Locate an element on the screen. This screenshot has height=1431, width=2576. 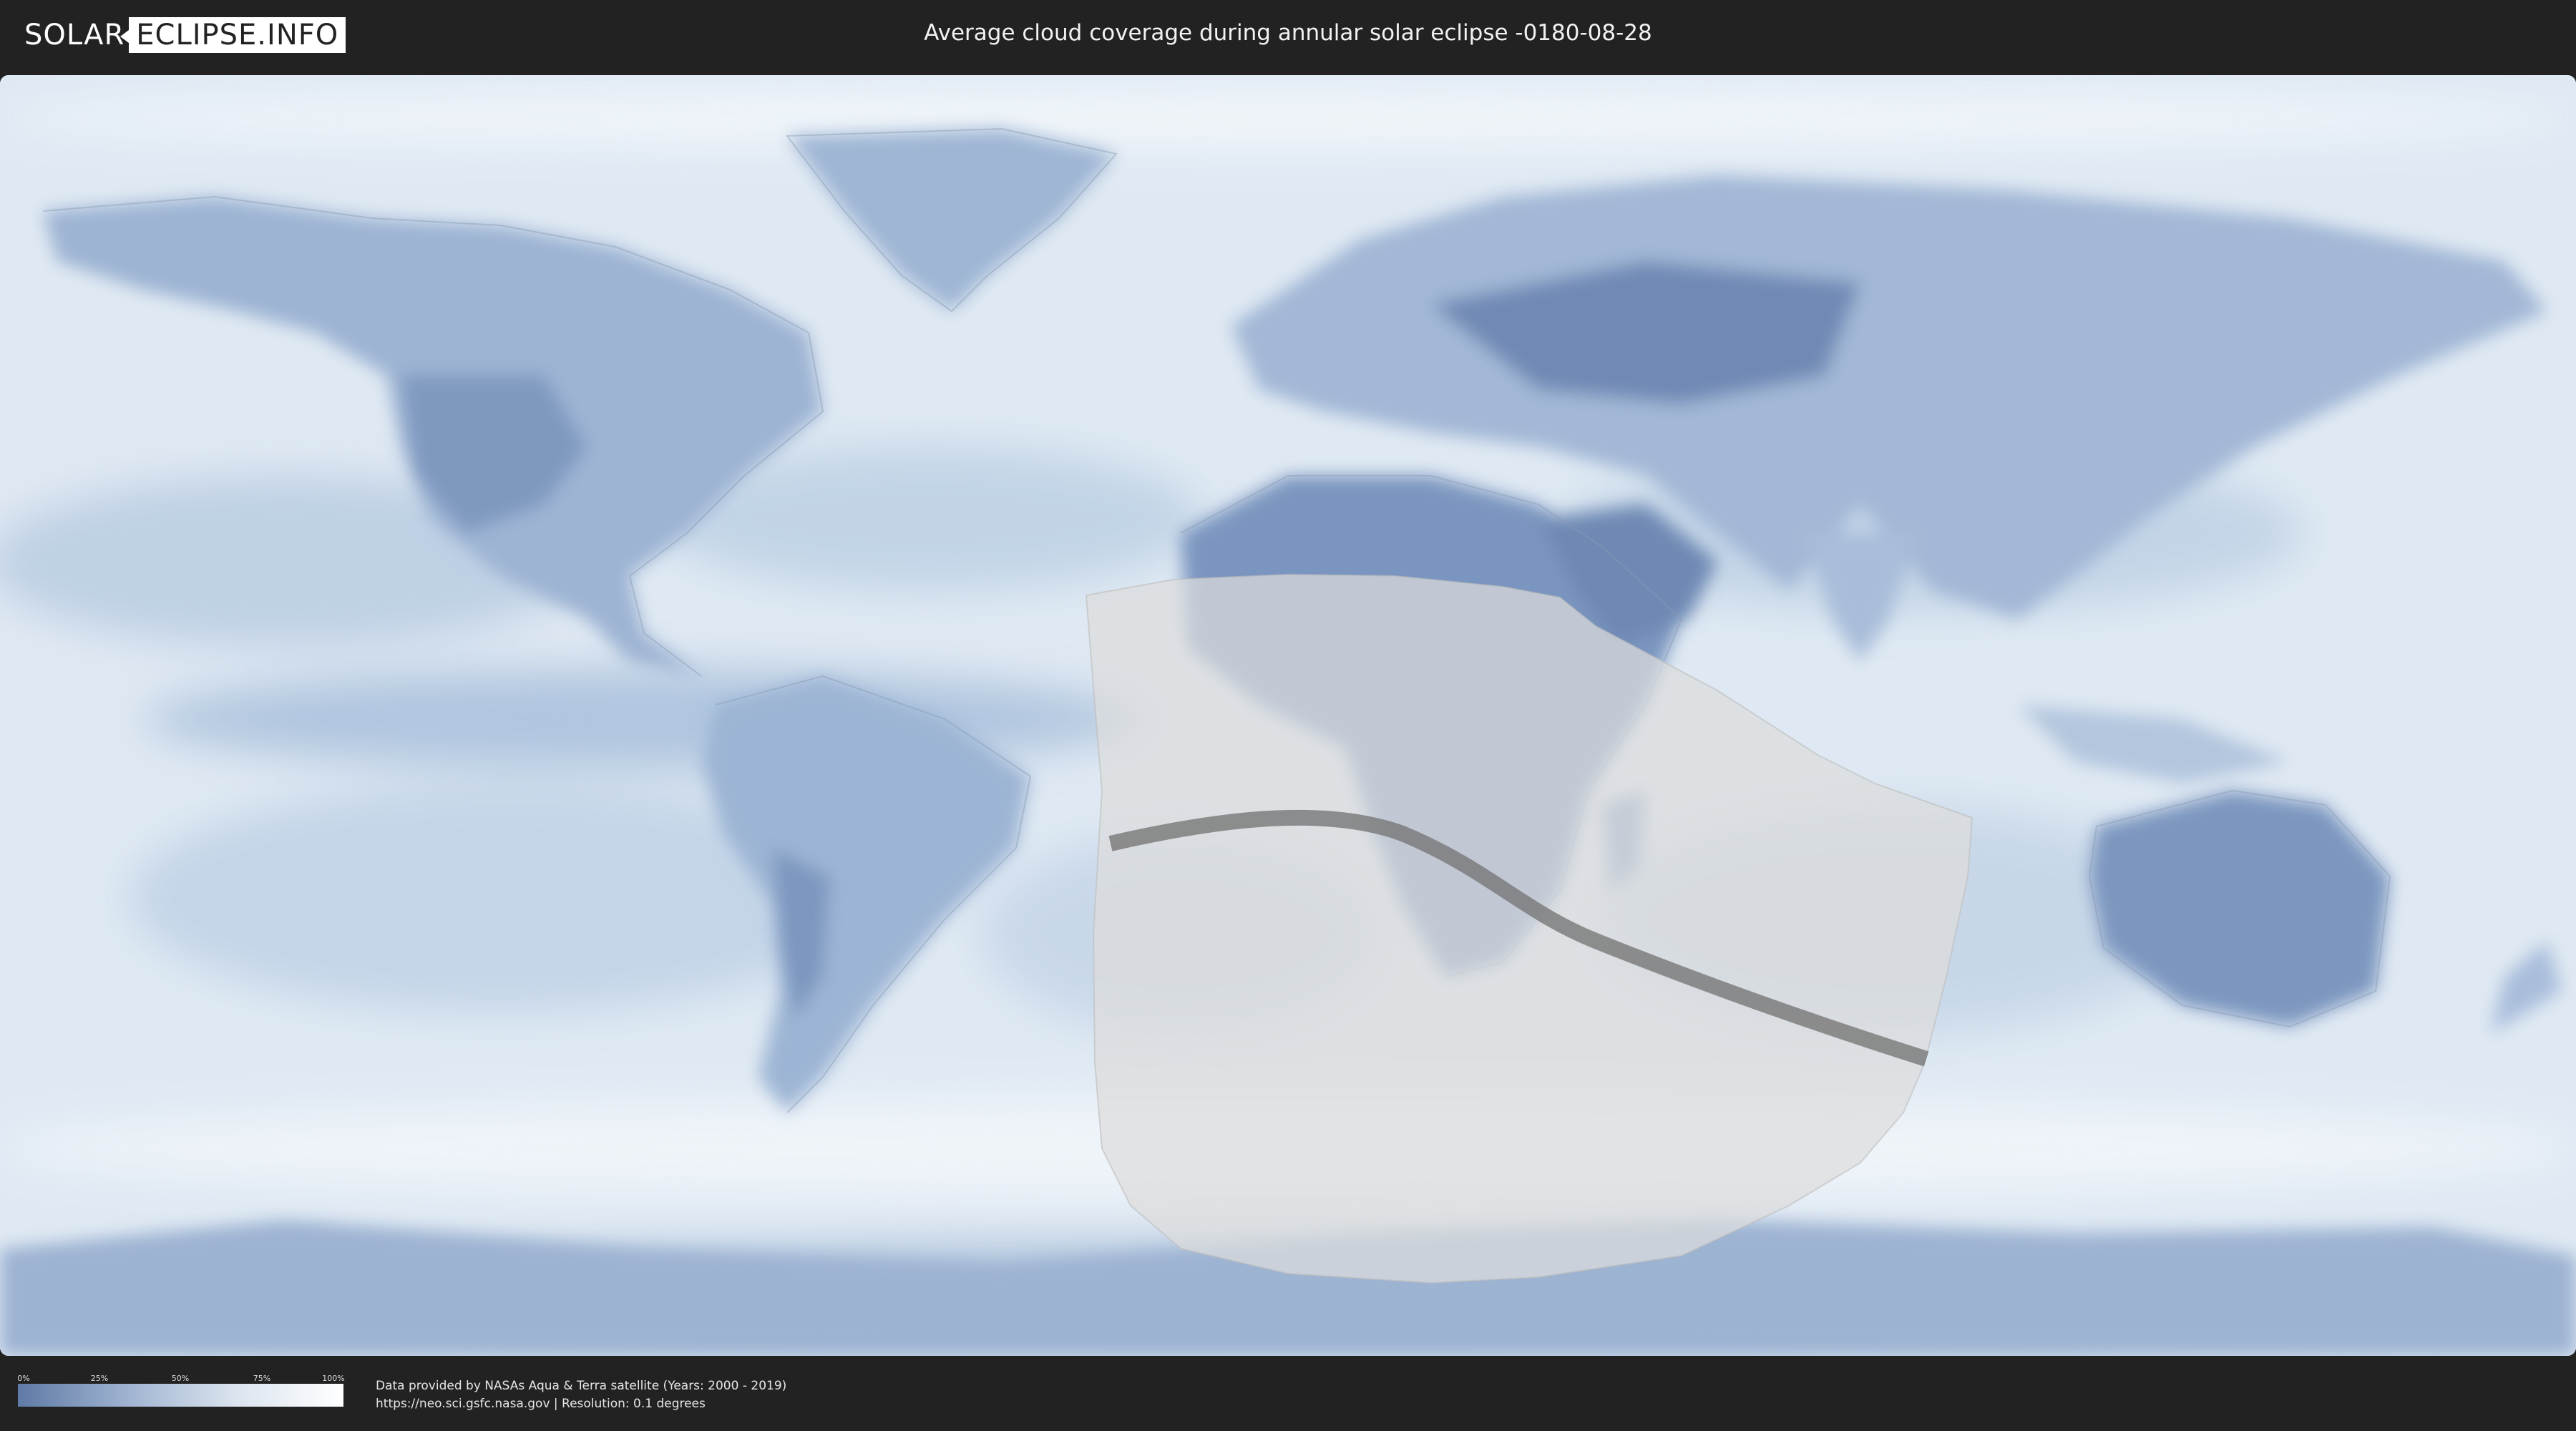
legend-tick-labels: 0% 25% 50% 75% 100% is located at coordinates (181, 1379).